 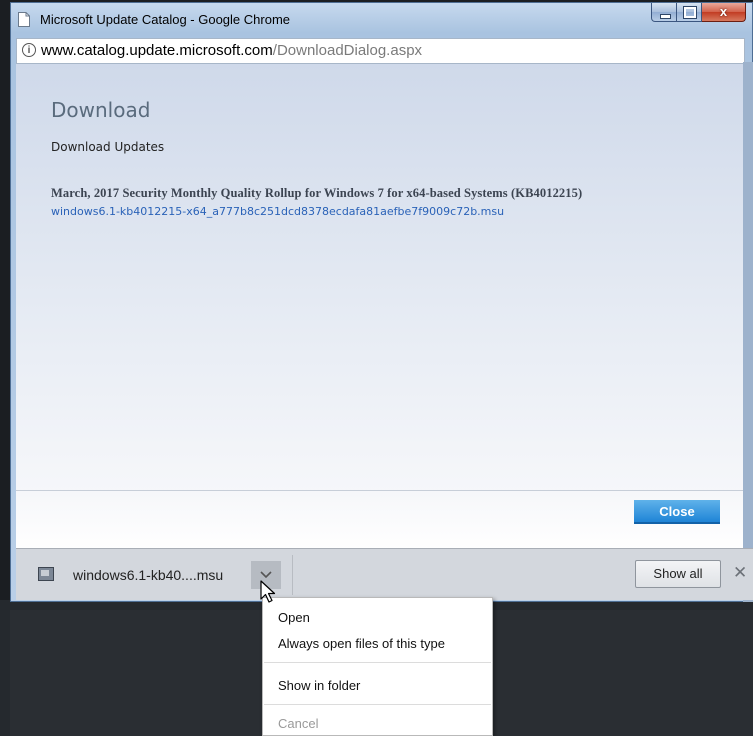 What do you see at coordinates (319, 685) in the screenshot?
I see `menu-item-show-in-folder: Show in folder` at bounding box center [319, 685].